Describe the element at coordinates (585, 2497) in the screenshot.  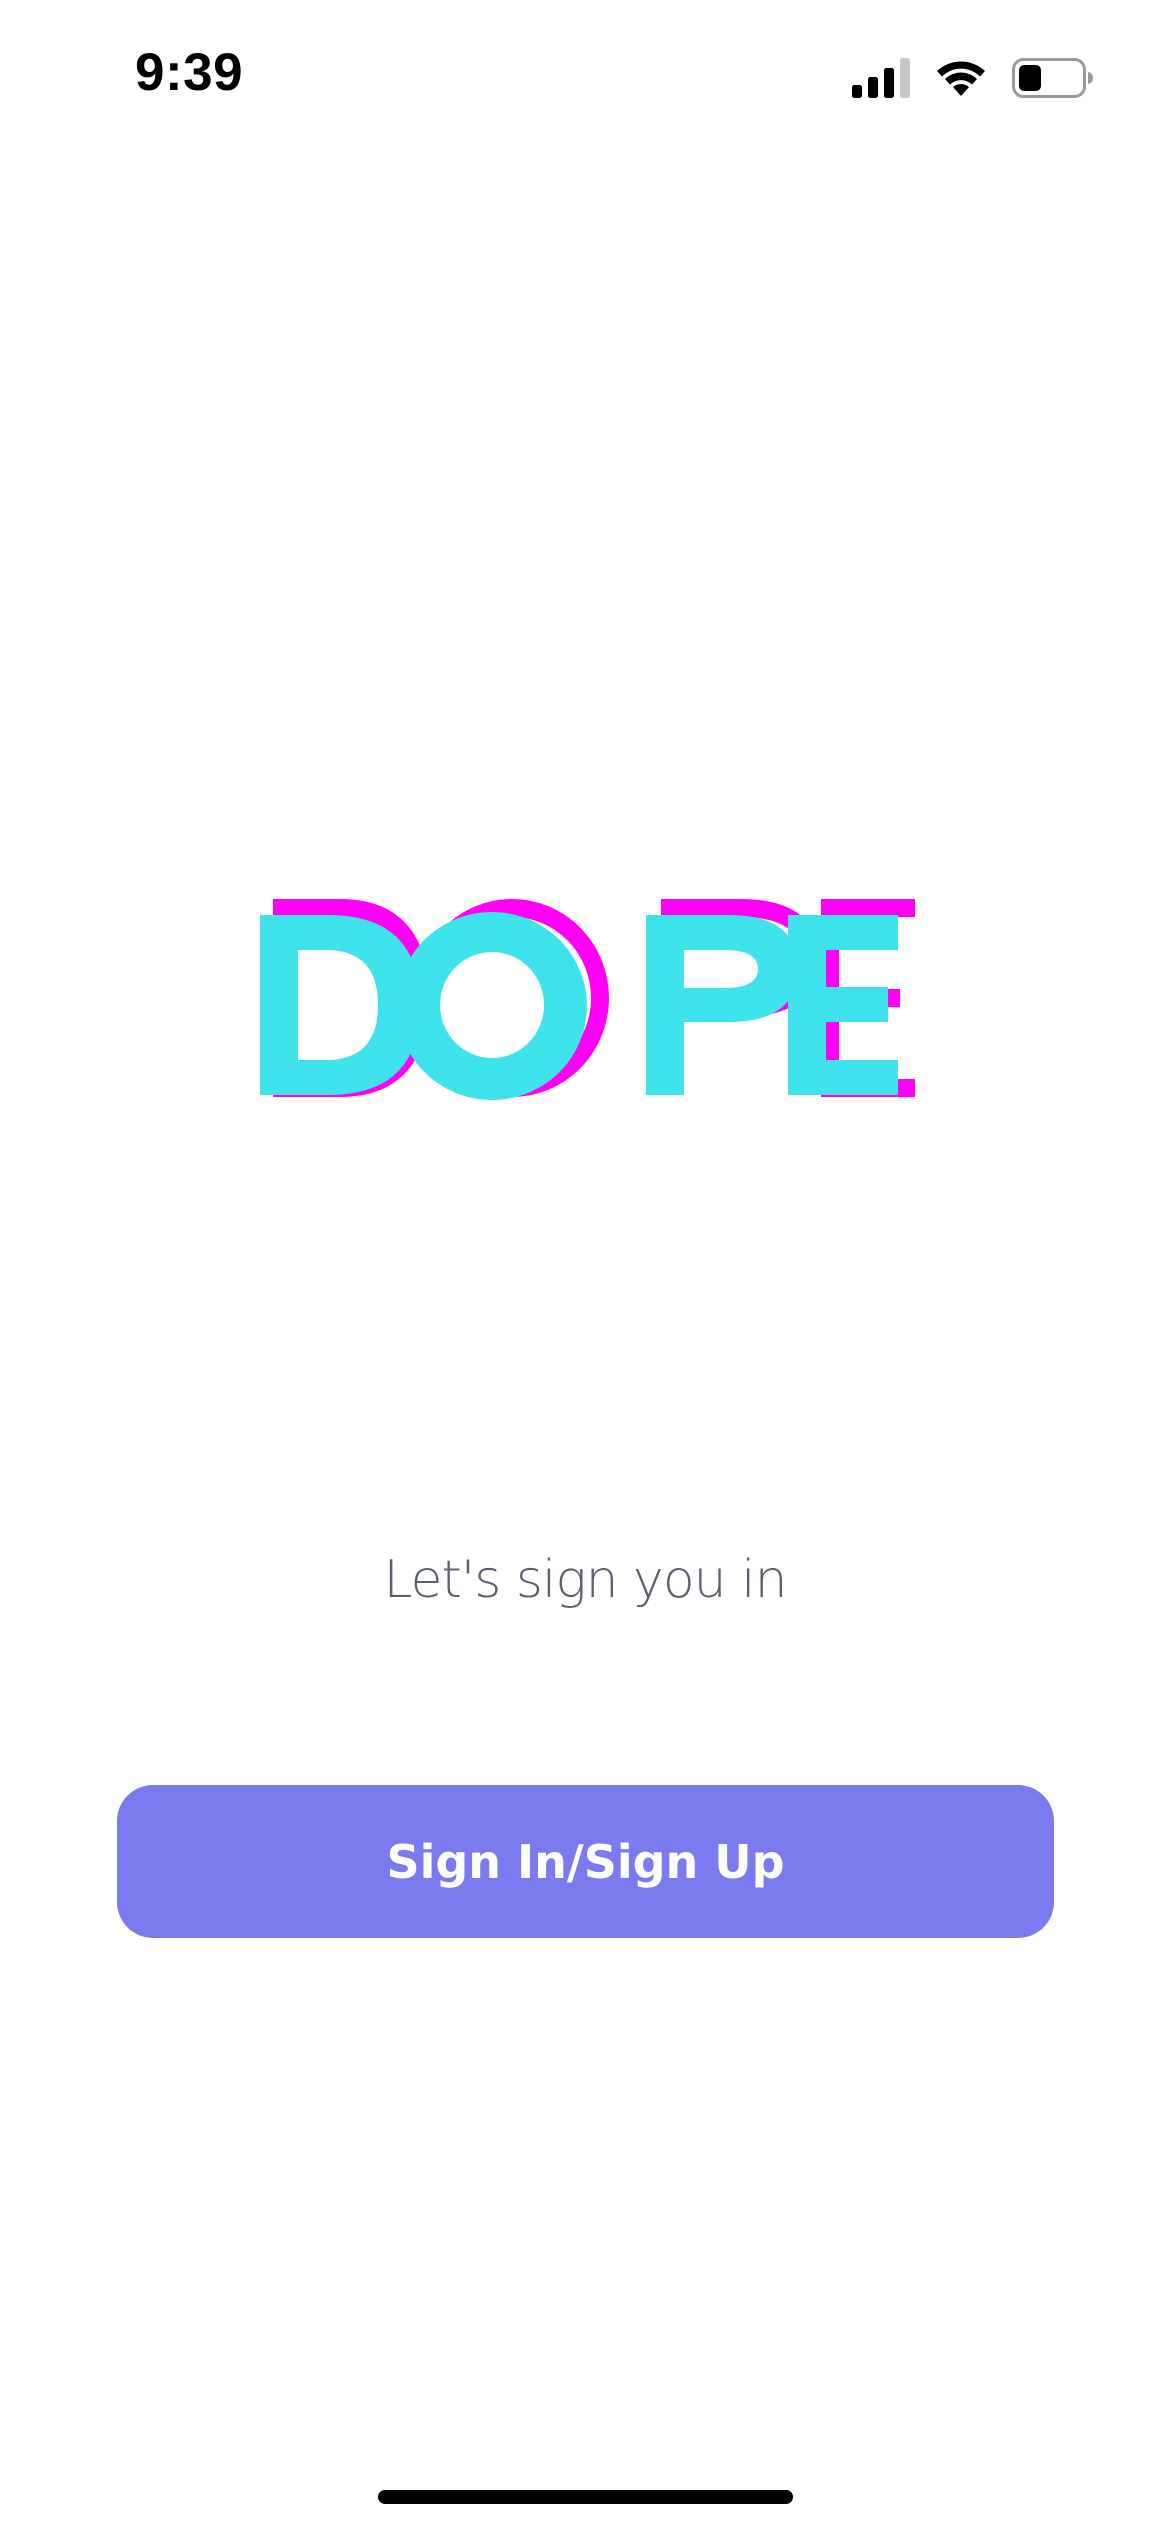
I see `home-indicator` at that location.